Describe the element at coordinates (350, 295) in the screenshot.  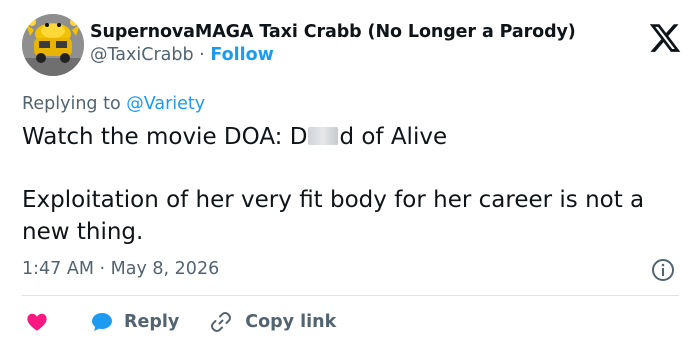
I see `divider` at that location.